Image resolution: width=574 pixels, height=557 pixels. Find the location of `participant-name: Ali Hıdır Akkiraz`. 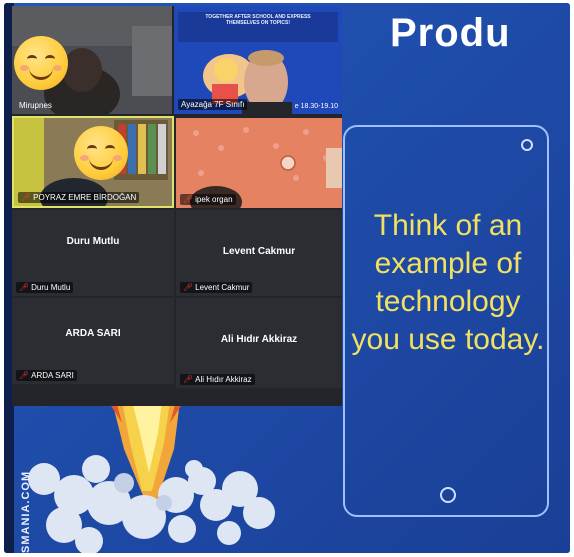

participant-name: Ali Hıdır Akkiraz is located at coordinates (223, 379).